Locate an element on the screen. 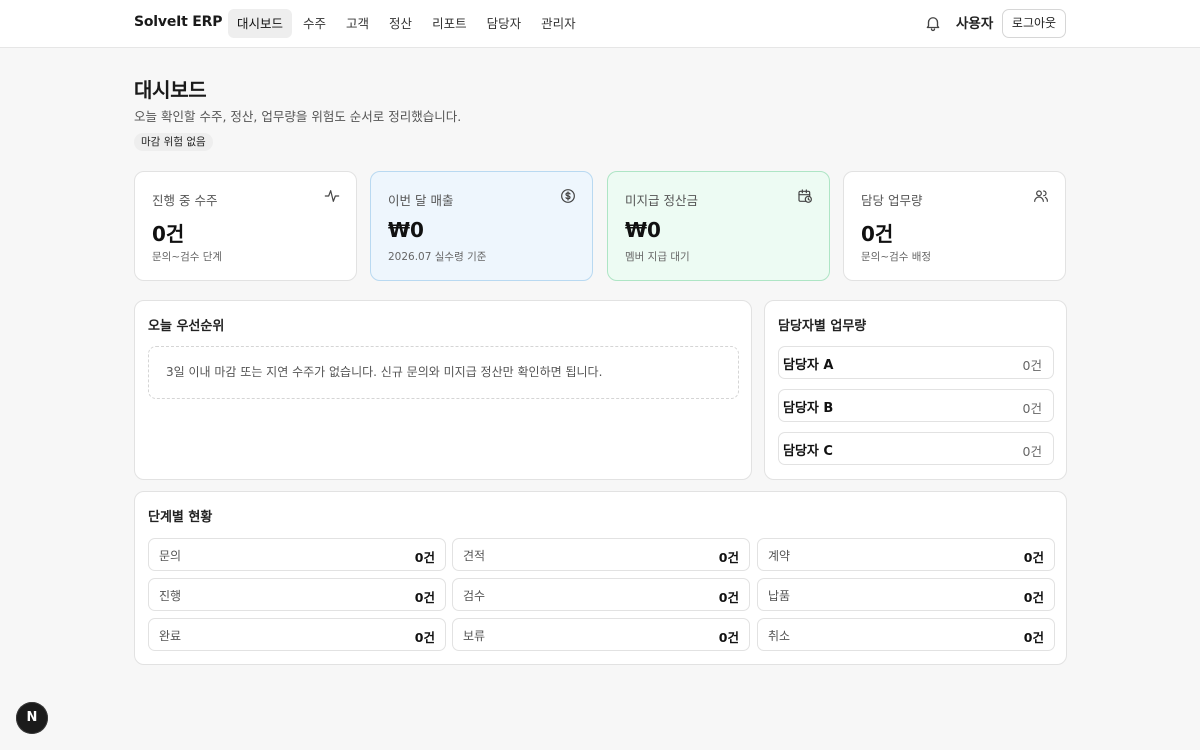 Image resolution: width=1200 pixels, height=750 pixels. stat-description: 2026.07 실수령 기준 is located at coordinates (437, 257).